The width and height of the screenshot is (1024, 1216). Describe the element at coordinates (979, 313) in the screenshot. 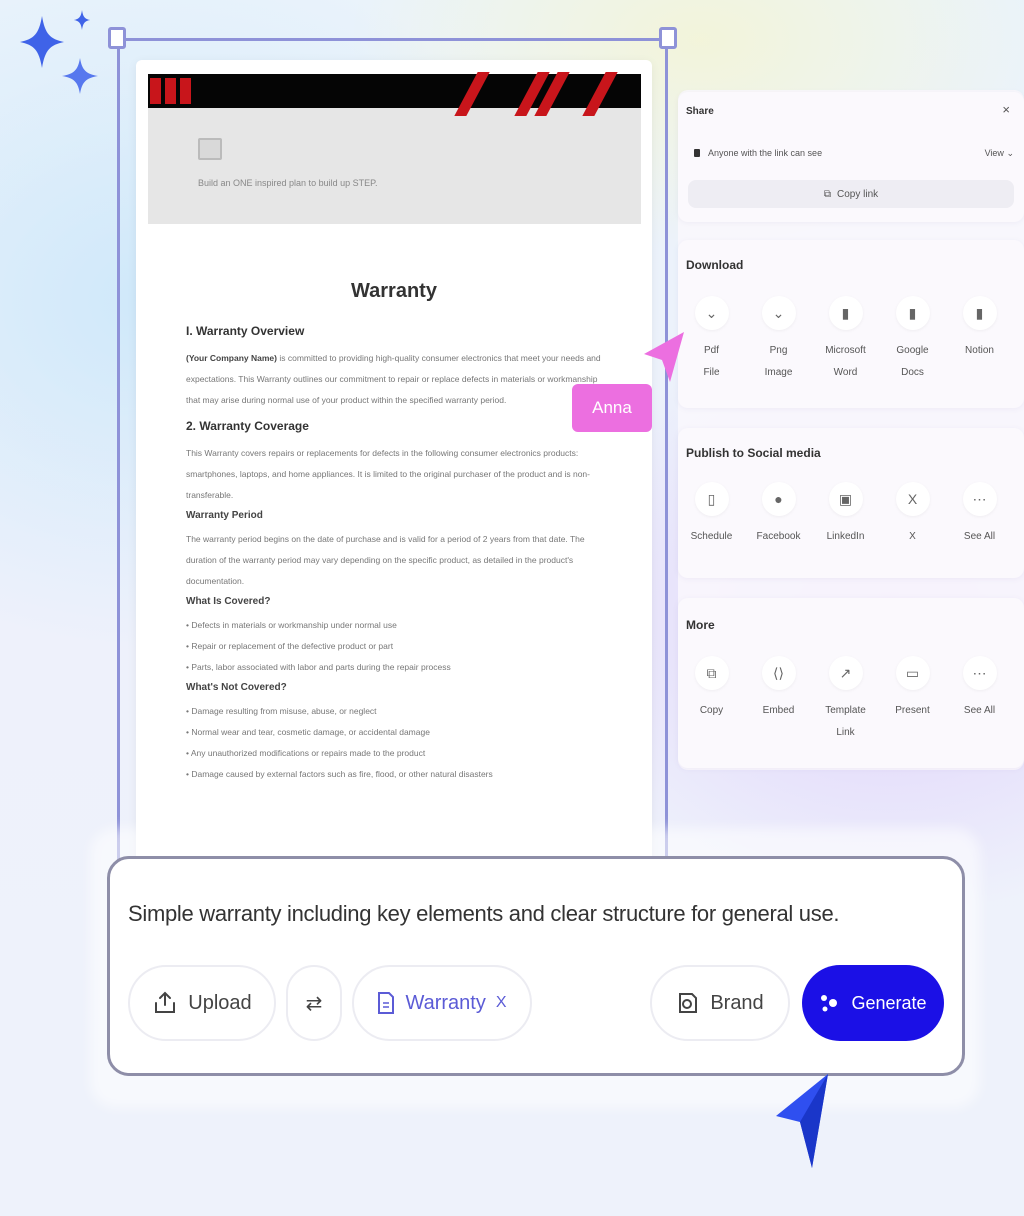

I see `notion-icon: ▮` at that location.